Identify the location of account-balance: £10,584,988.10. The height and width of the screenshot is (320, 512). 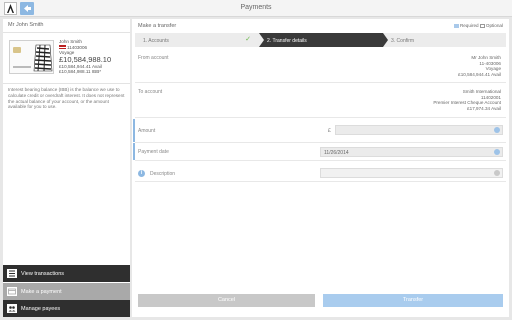
(85, 59).